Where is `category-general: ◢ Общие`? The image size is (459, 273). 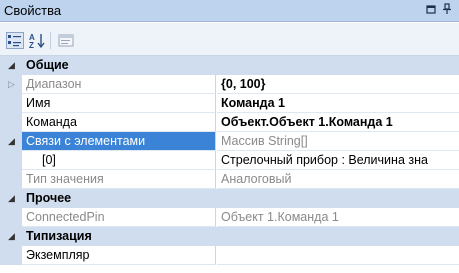
category-general: ◢ Общие is located at coordinates (229, 65).